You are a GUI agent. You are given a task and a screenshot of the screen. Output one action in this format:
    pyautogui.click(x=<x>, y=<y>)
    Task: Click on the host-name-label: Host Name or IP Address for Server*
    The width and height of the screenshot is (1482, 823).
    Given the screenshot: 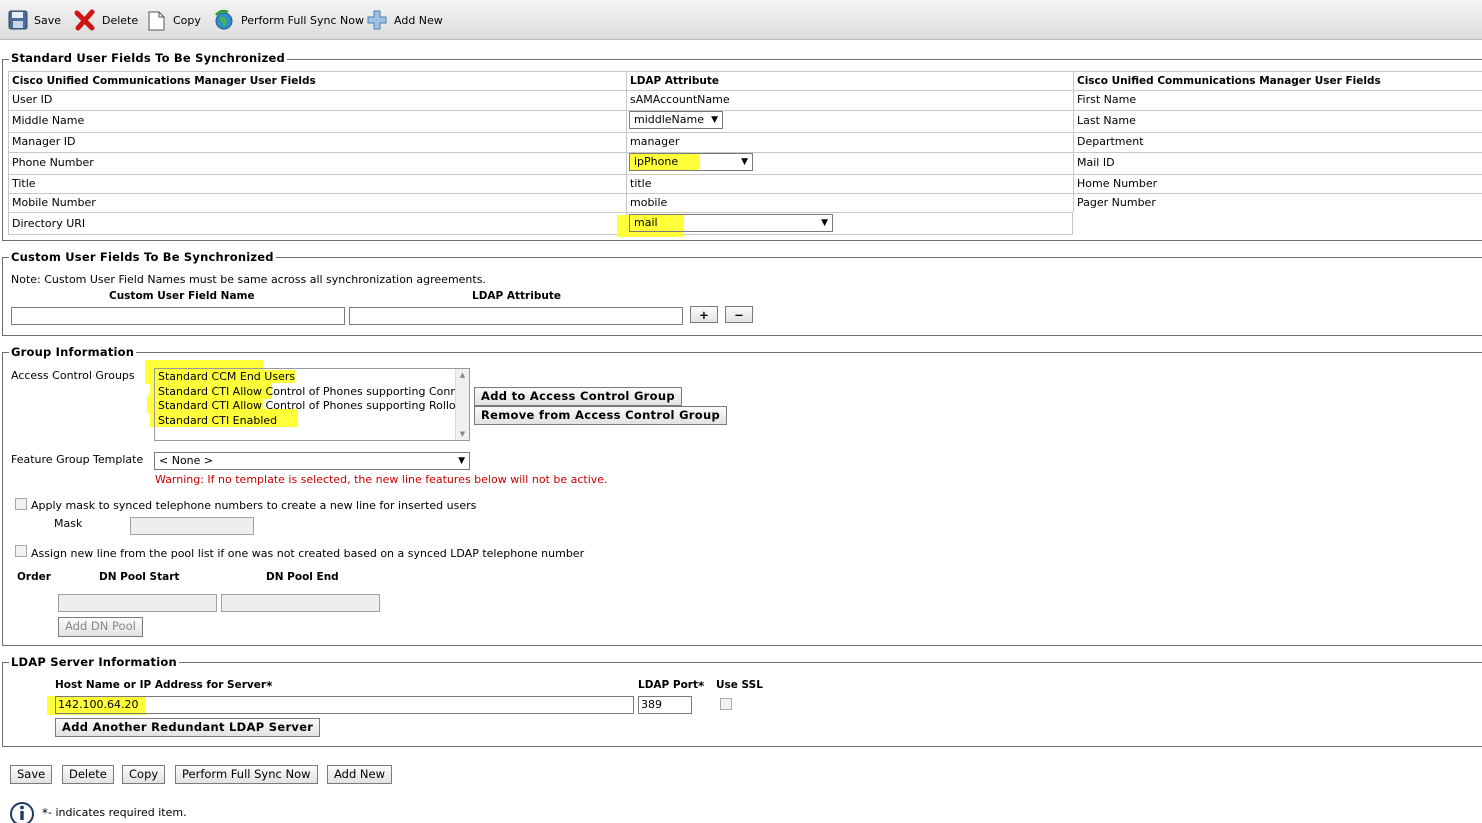 What is the action you would take?
    pyautogui.click(x=164, y=686)
    